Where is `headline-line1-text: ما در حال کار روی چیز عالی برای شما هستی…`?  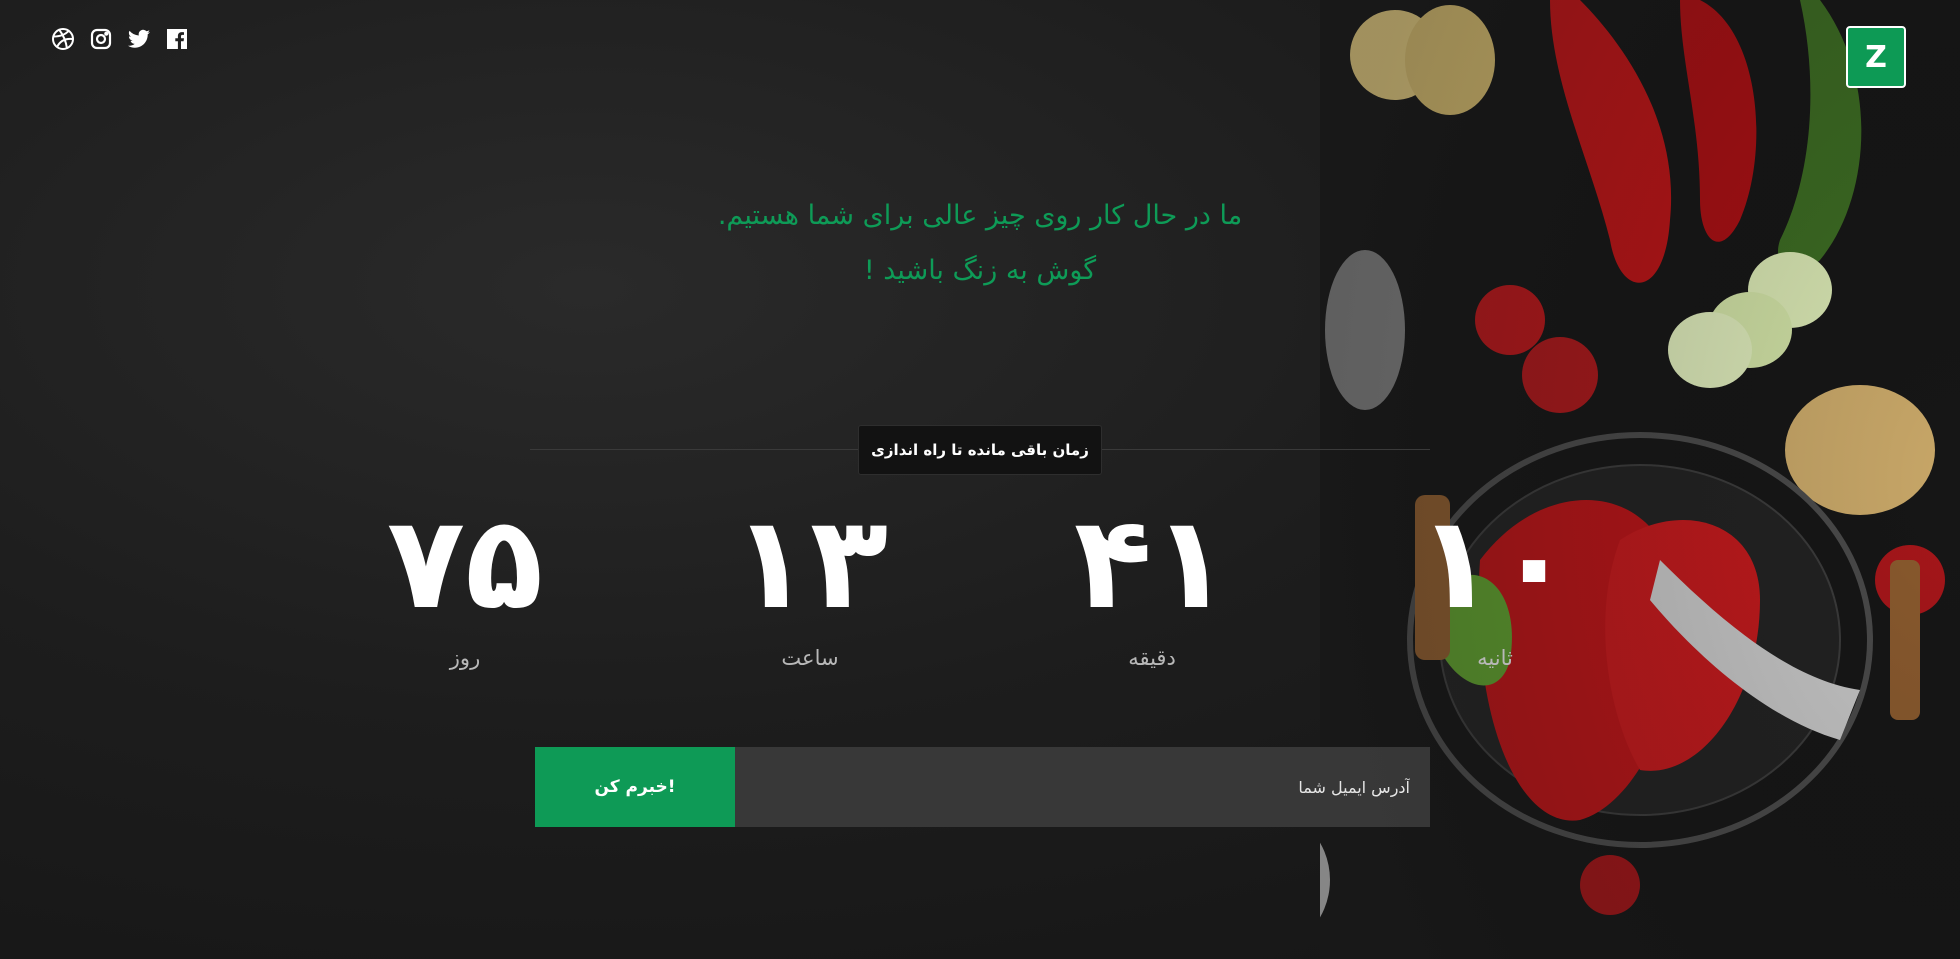 headline-line1-text: ما در حال کار روی چیز عالی برای شما هستی… is located at coordinates (980, 215).